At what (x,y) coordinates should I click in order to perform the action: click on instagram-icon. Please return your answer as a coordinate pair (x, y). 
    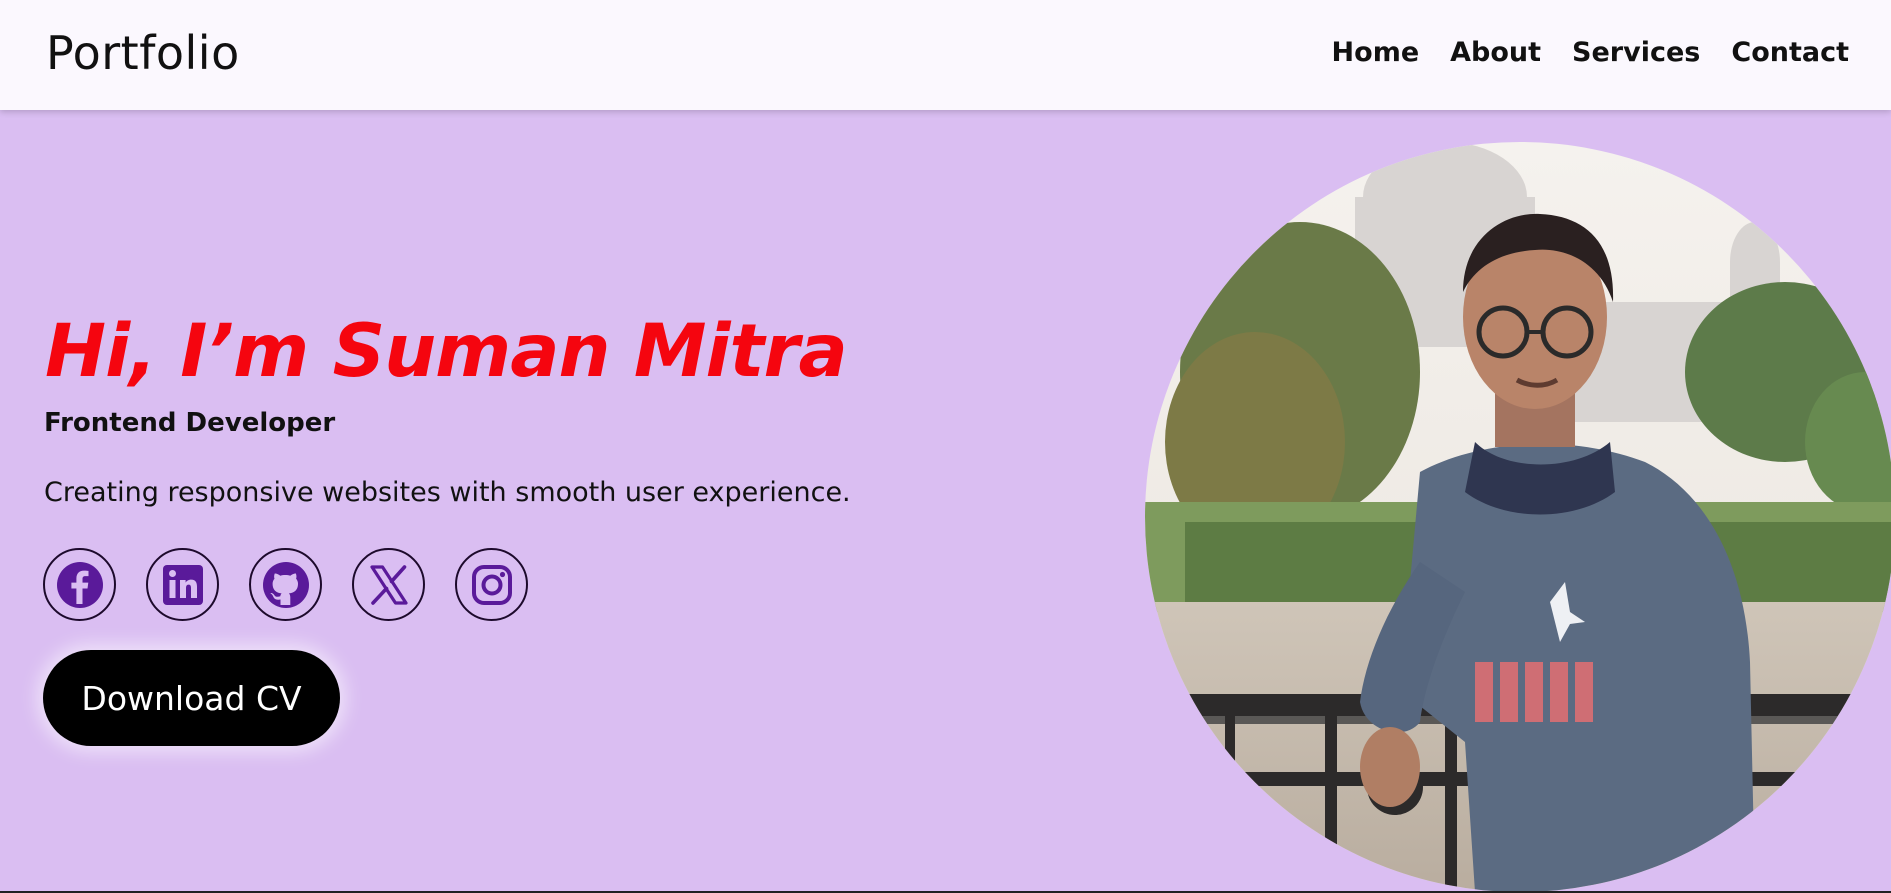
    Looking at the image, I should click on (491, 584).